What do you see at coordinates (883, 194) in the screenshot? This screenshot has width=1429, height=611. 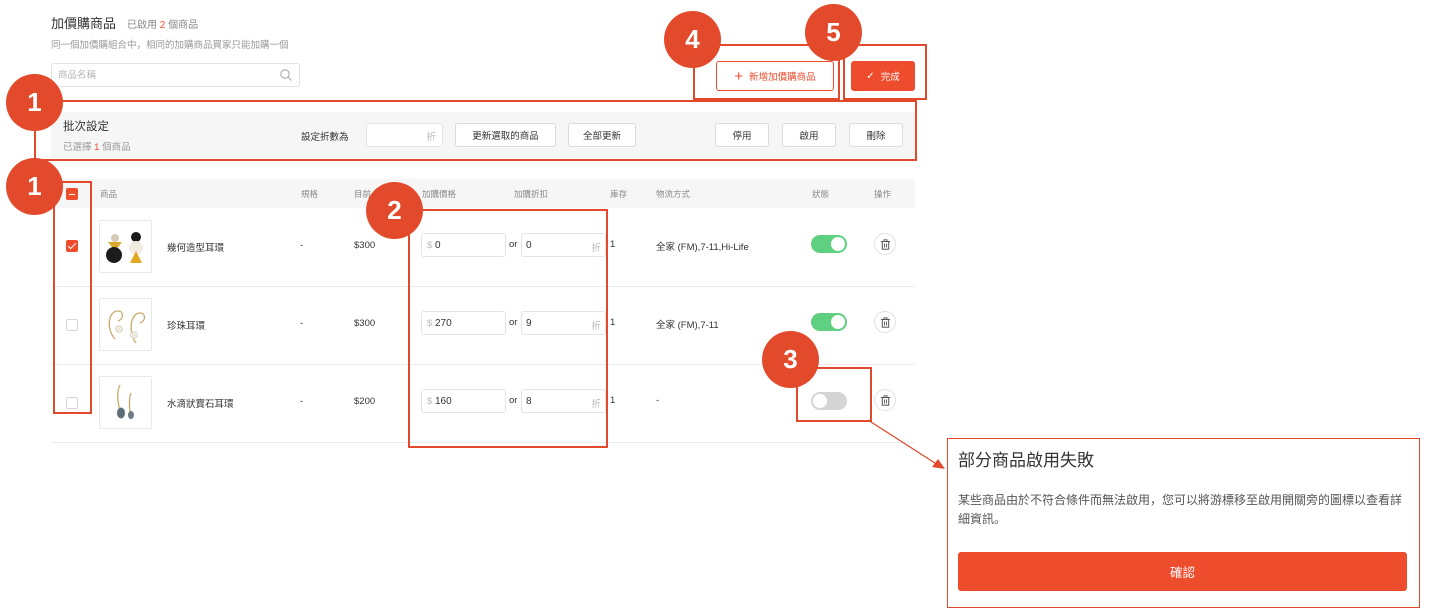 I see `col-action: 操作` at bounding box center [883, 194].